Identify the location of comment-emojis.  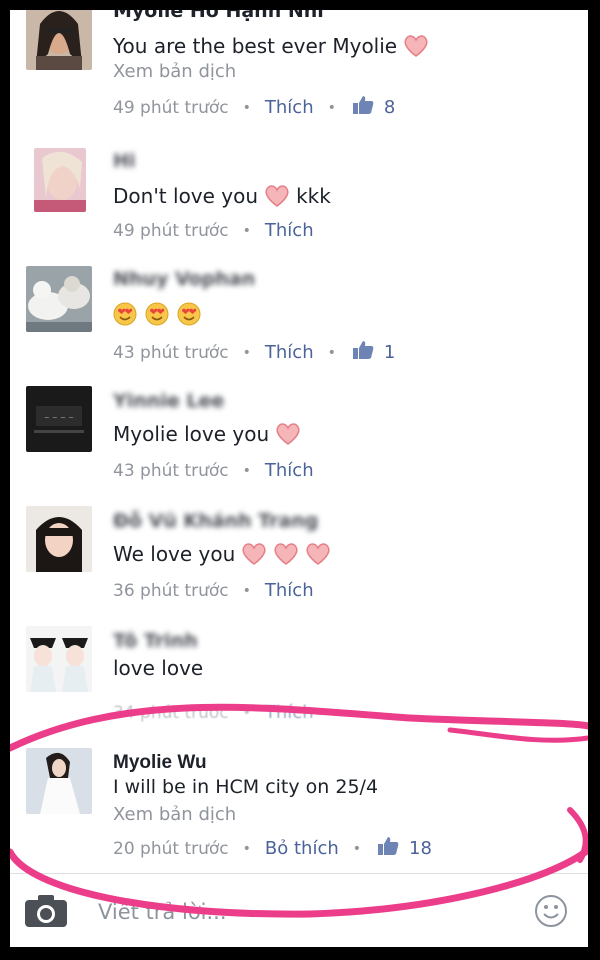
(158, 314).